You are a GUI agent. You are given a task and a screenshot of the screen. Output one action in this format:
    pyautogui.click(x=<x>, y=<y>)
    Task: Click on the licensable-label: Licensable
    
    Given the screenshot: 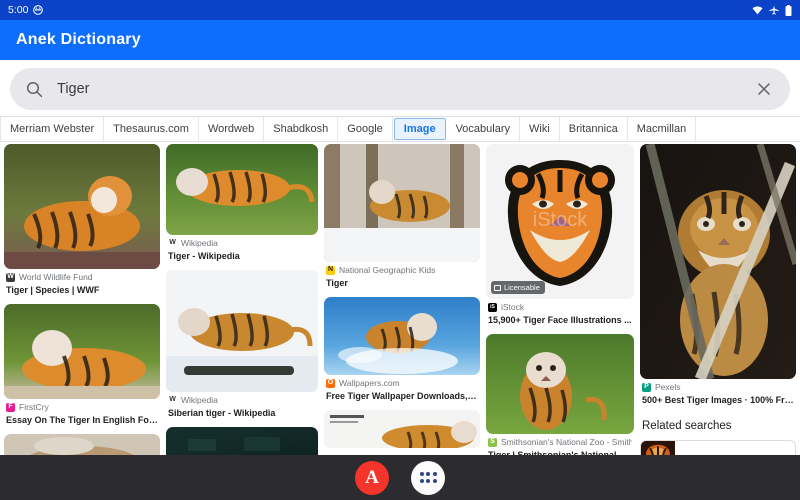 What is the action you would take?
    pyautogui.click(x=522, y=287)
    